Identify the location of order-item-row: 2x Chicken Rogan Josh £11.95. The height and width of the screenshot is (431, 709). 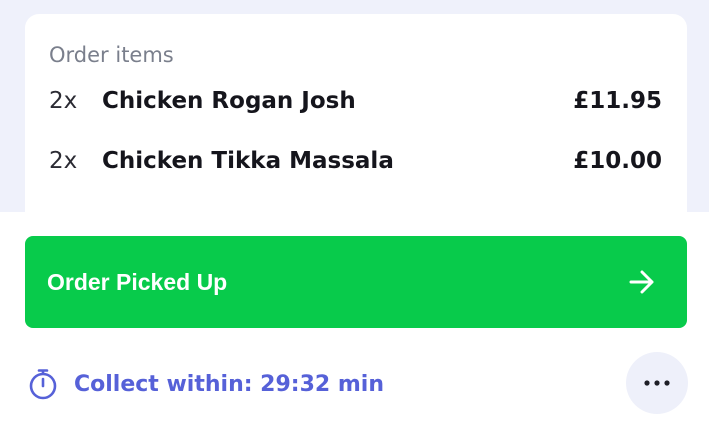
(355, 101).